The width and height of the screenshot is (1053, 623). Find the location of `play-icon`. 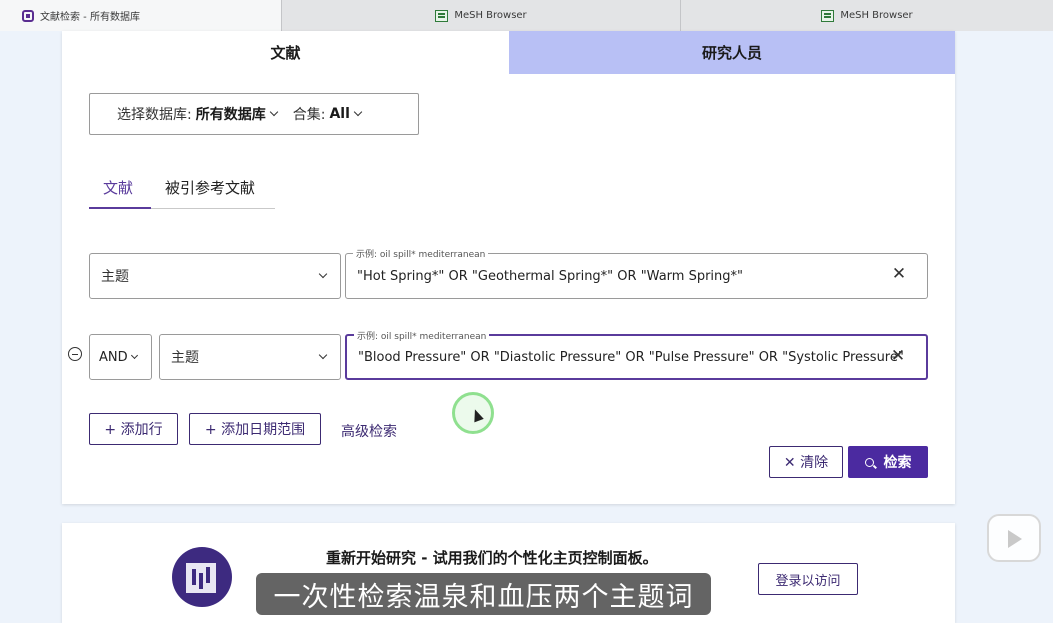

play-icon is located at coordinates (1014, 538).